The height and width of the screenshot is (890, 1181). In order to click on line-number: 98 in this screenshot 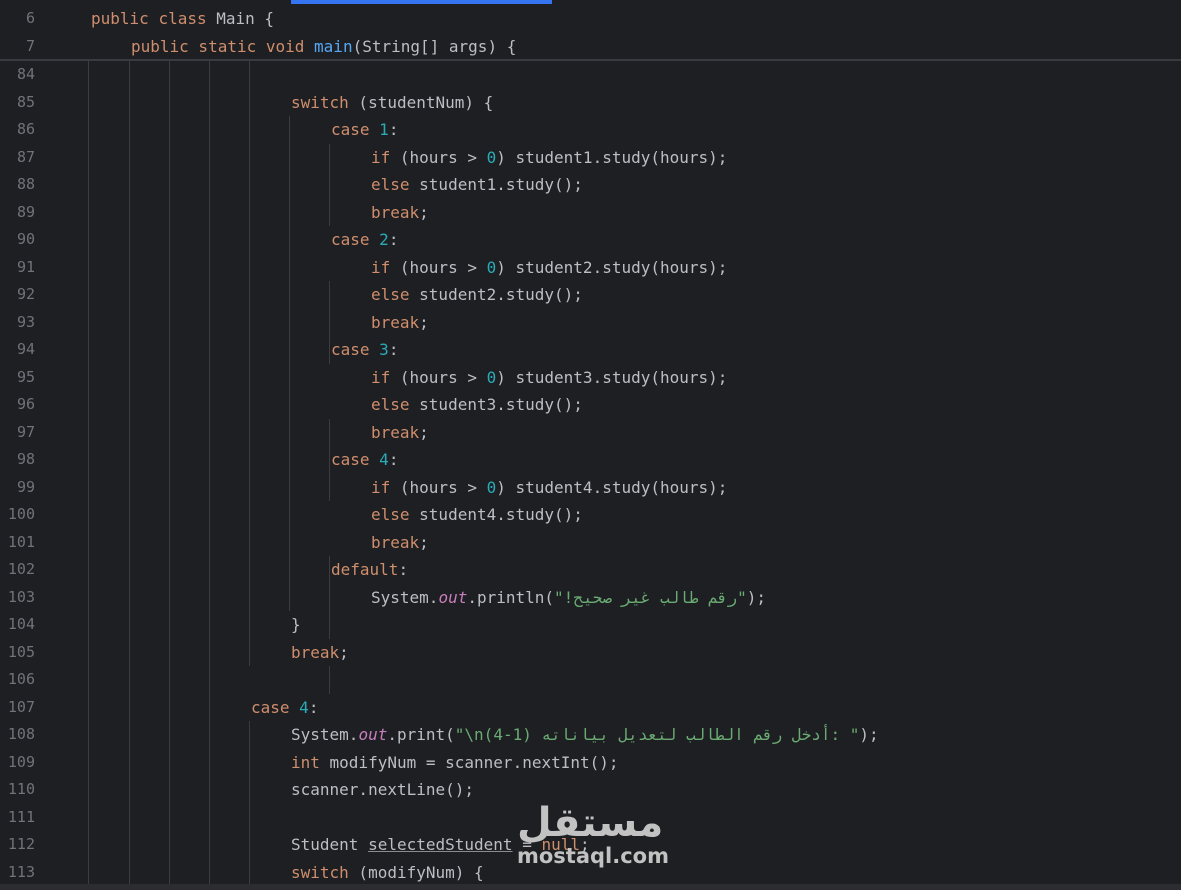, I will do `click(17, 460)`.